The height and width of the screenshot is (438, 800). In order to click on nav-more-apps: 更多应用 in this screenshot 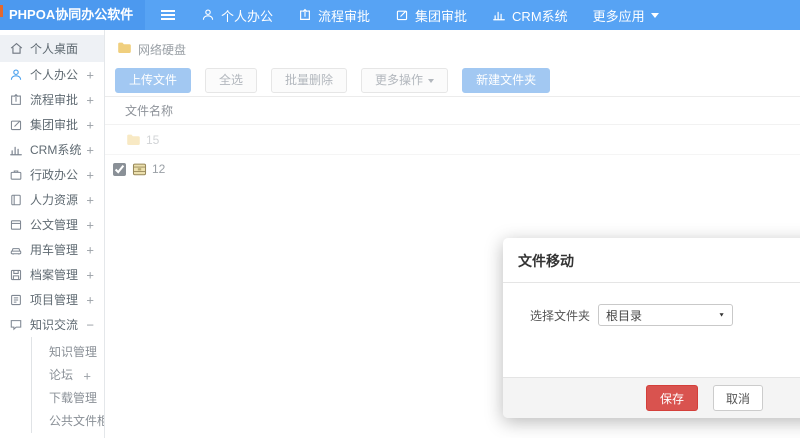, I will do `click(626, 15)`.